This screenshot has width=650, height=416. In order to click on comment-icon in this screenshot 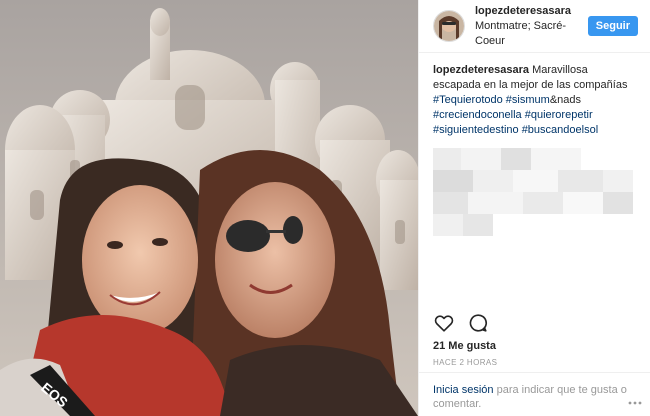, I will do `click(478, 323)`.